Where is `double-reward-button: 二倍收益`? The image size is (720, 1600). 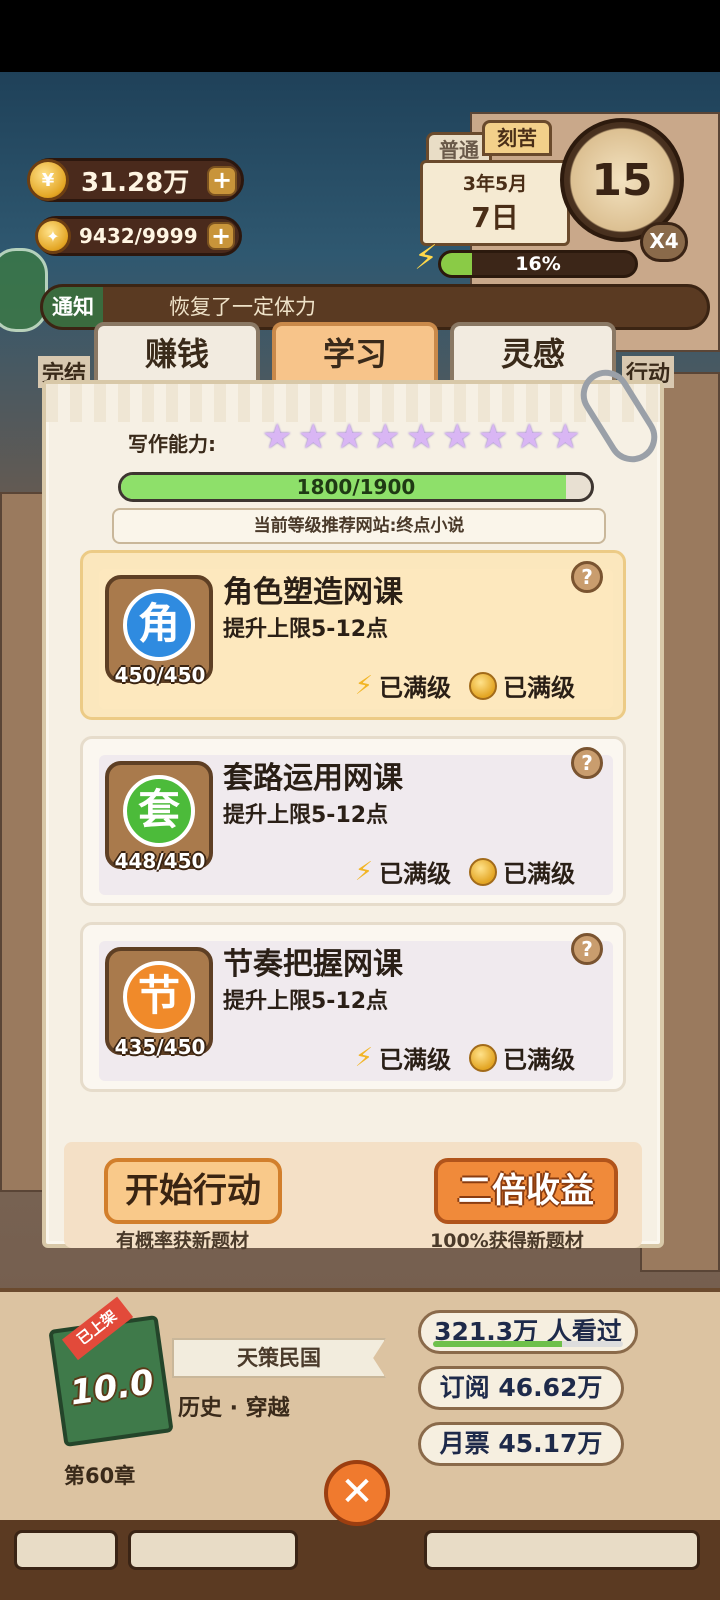
double-reward-button: 二倍收益 is located at coordinates (526, 1191).